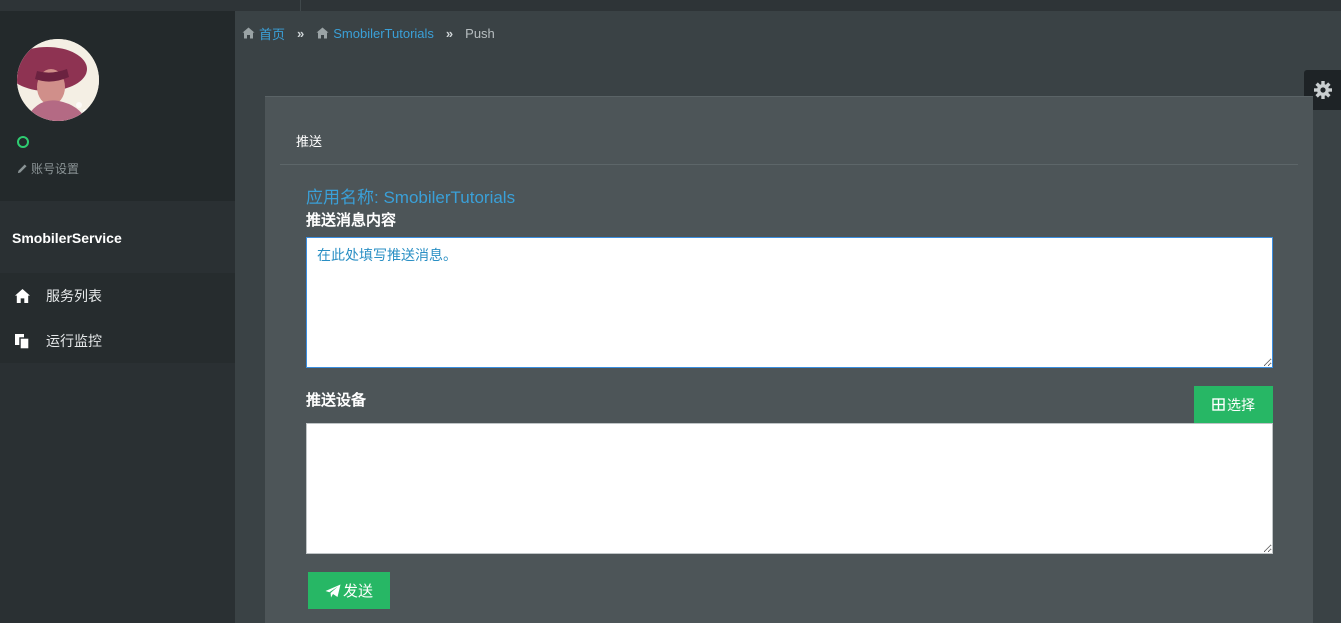 The height and width of the screenshot is (623, 1341). What do you see at coordinates (22, 169) in the screenshot?
I see `pencil-icon` at bounding box center [22, 169].